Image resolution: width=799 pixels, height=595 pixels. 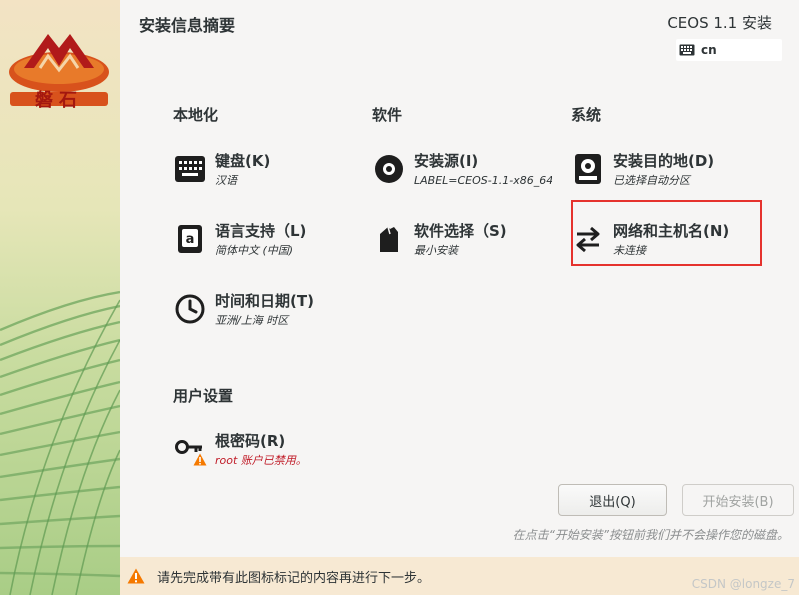 I want to click on spoke-installation-destination: 安装目的地(D) 已选择自动分区, so click(x=642, y=170).